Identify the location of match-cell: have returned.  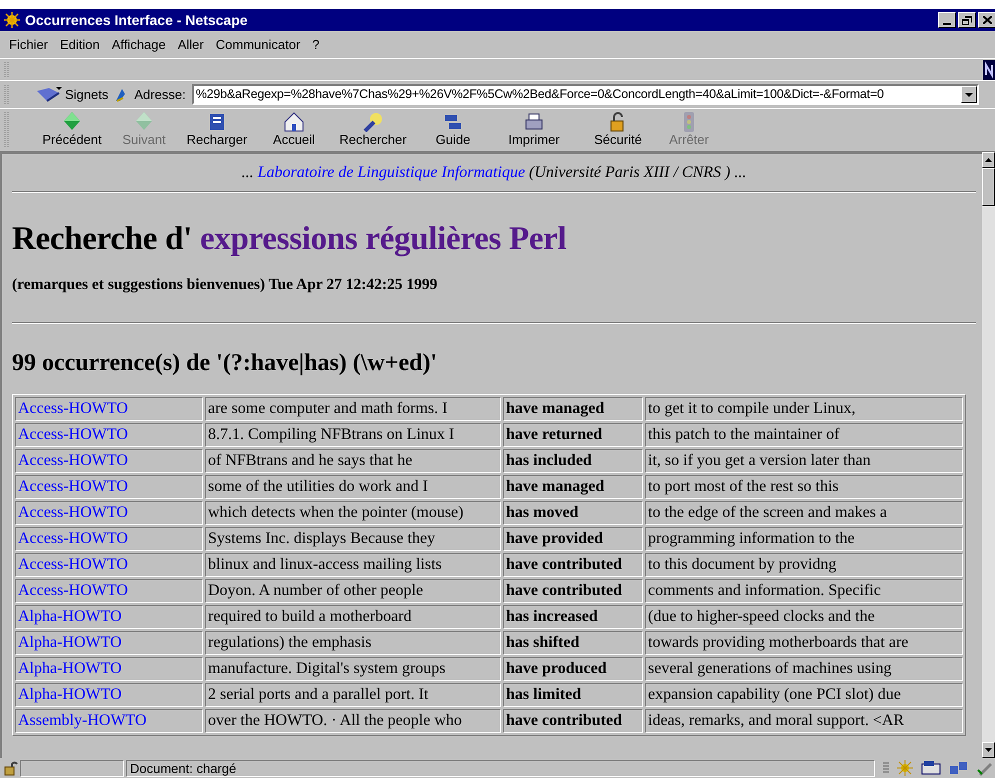
(573, 435).